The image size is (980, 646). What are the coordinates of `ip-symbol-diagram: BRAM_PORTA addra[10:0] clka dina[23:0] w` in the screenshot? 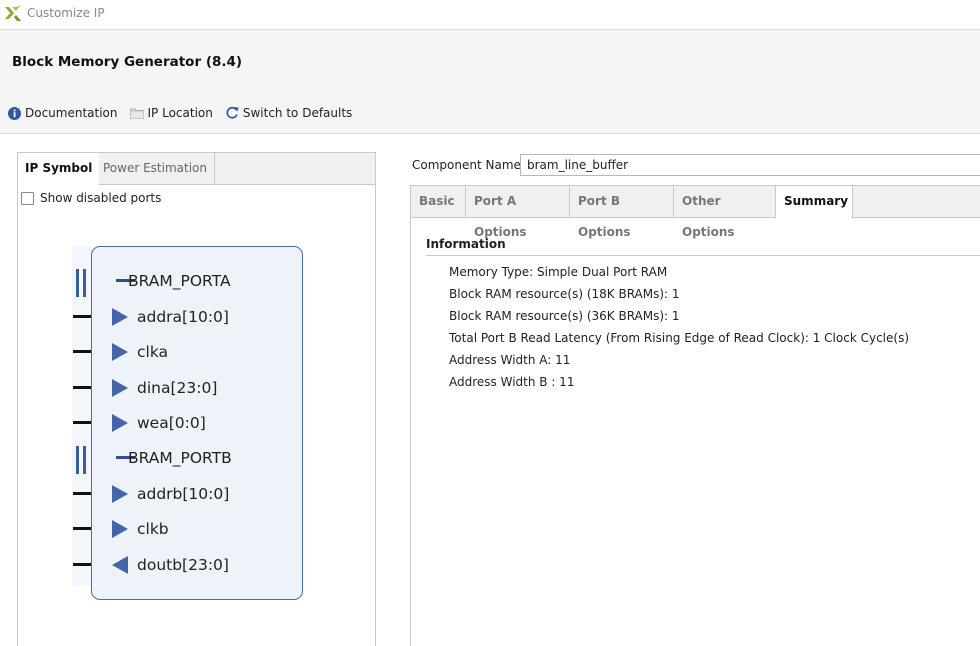 It's located at (192, 426).